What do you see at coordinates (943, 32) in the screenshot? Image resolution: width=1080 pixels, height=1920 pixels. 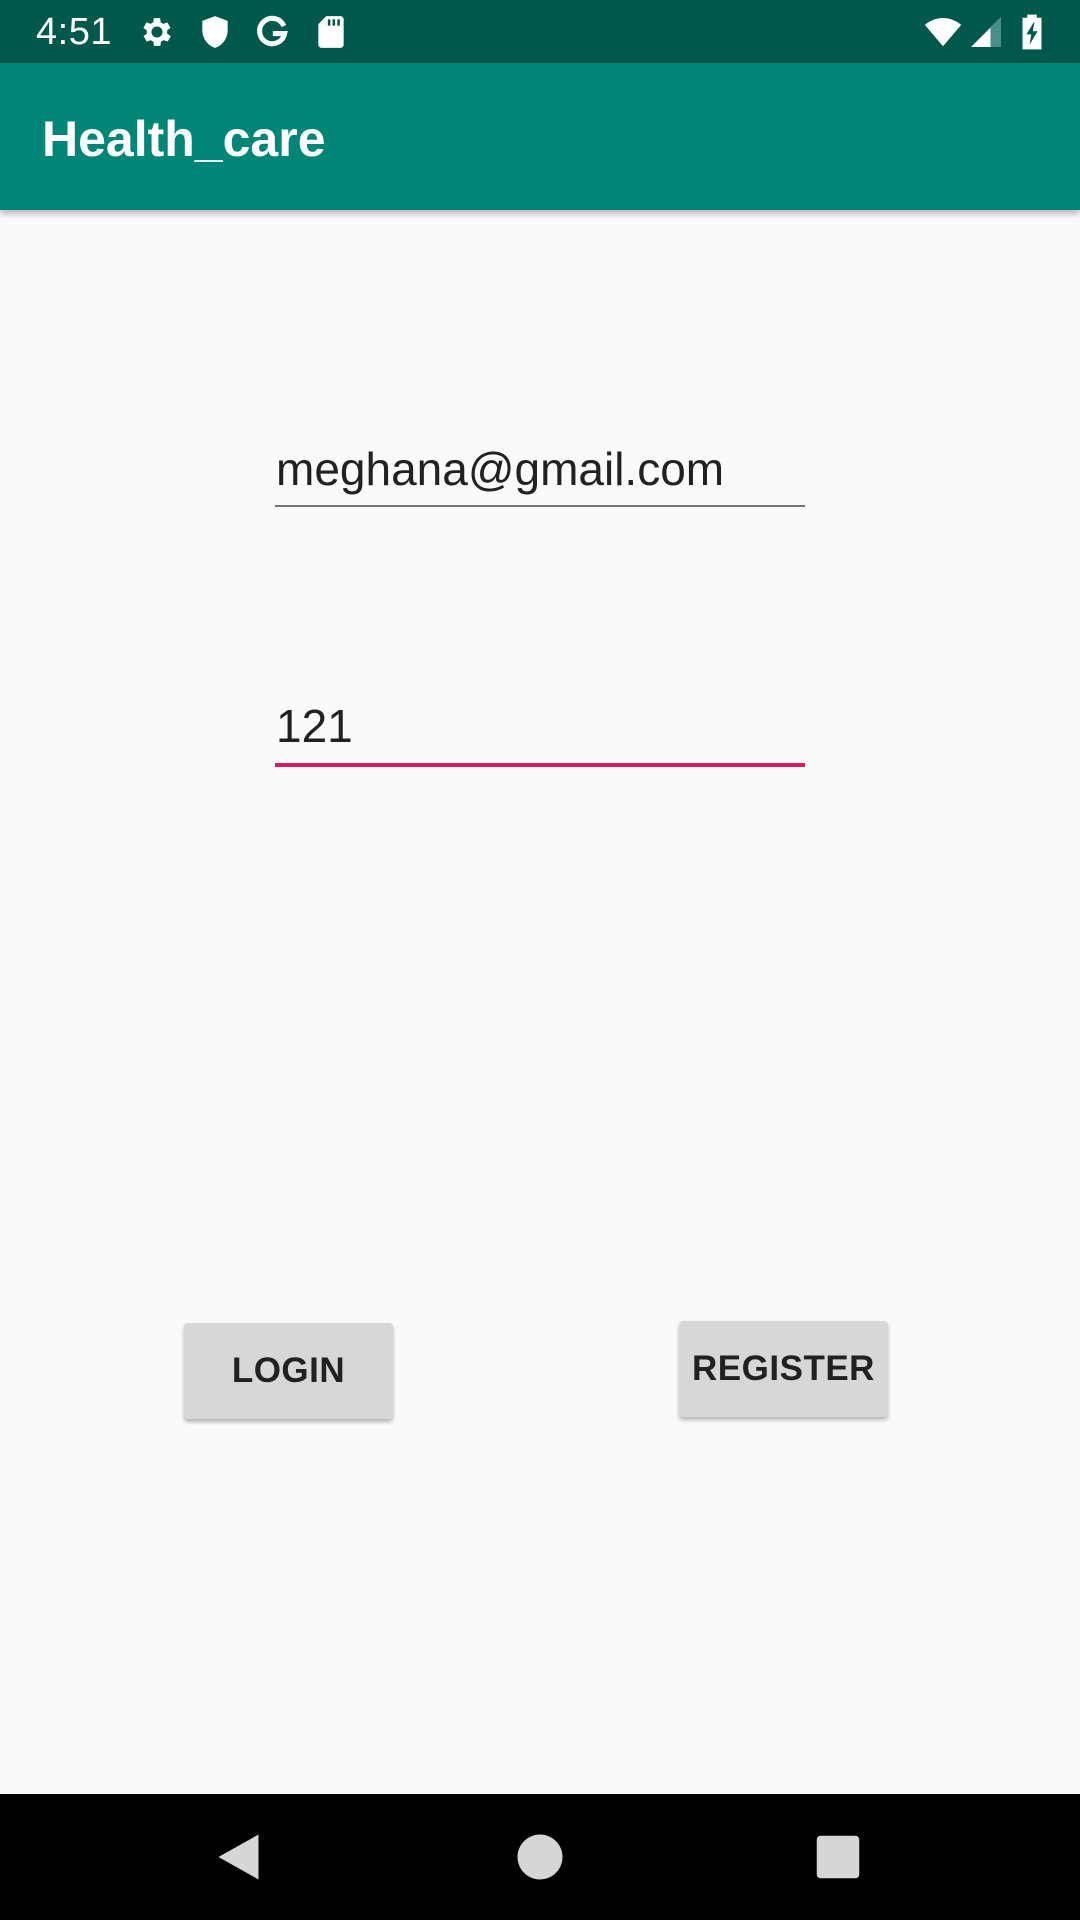 I see `wifi-icon` at bounding box center [943, 32].